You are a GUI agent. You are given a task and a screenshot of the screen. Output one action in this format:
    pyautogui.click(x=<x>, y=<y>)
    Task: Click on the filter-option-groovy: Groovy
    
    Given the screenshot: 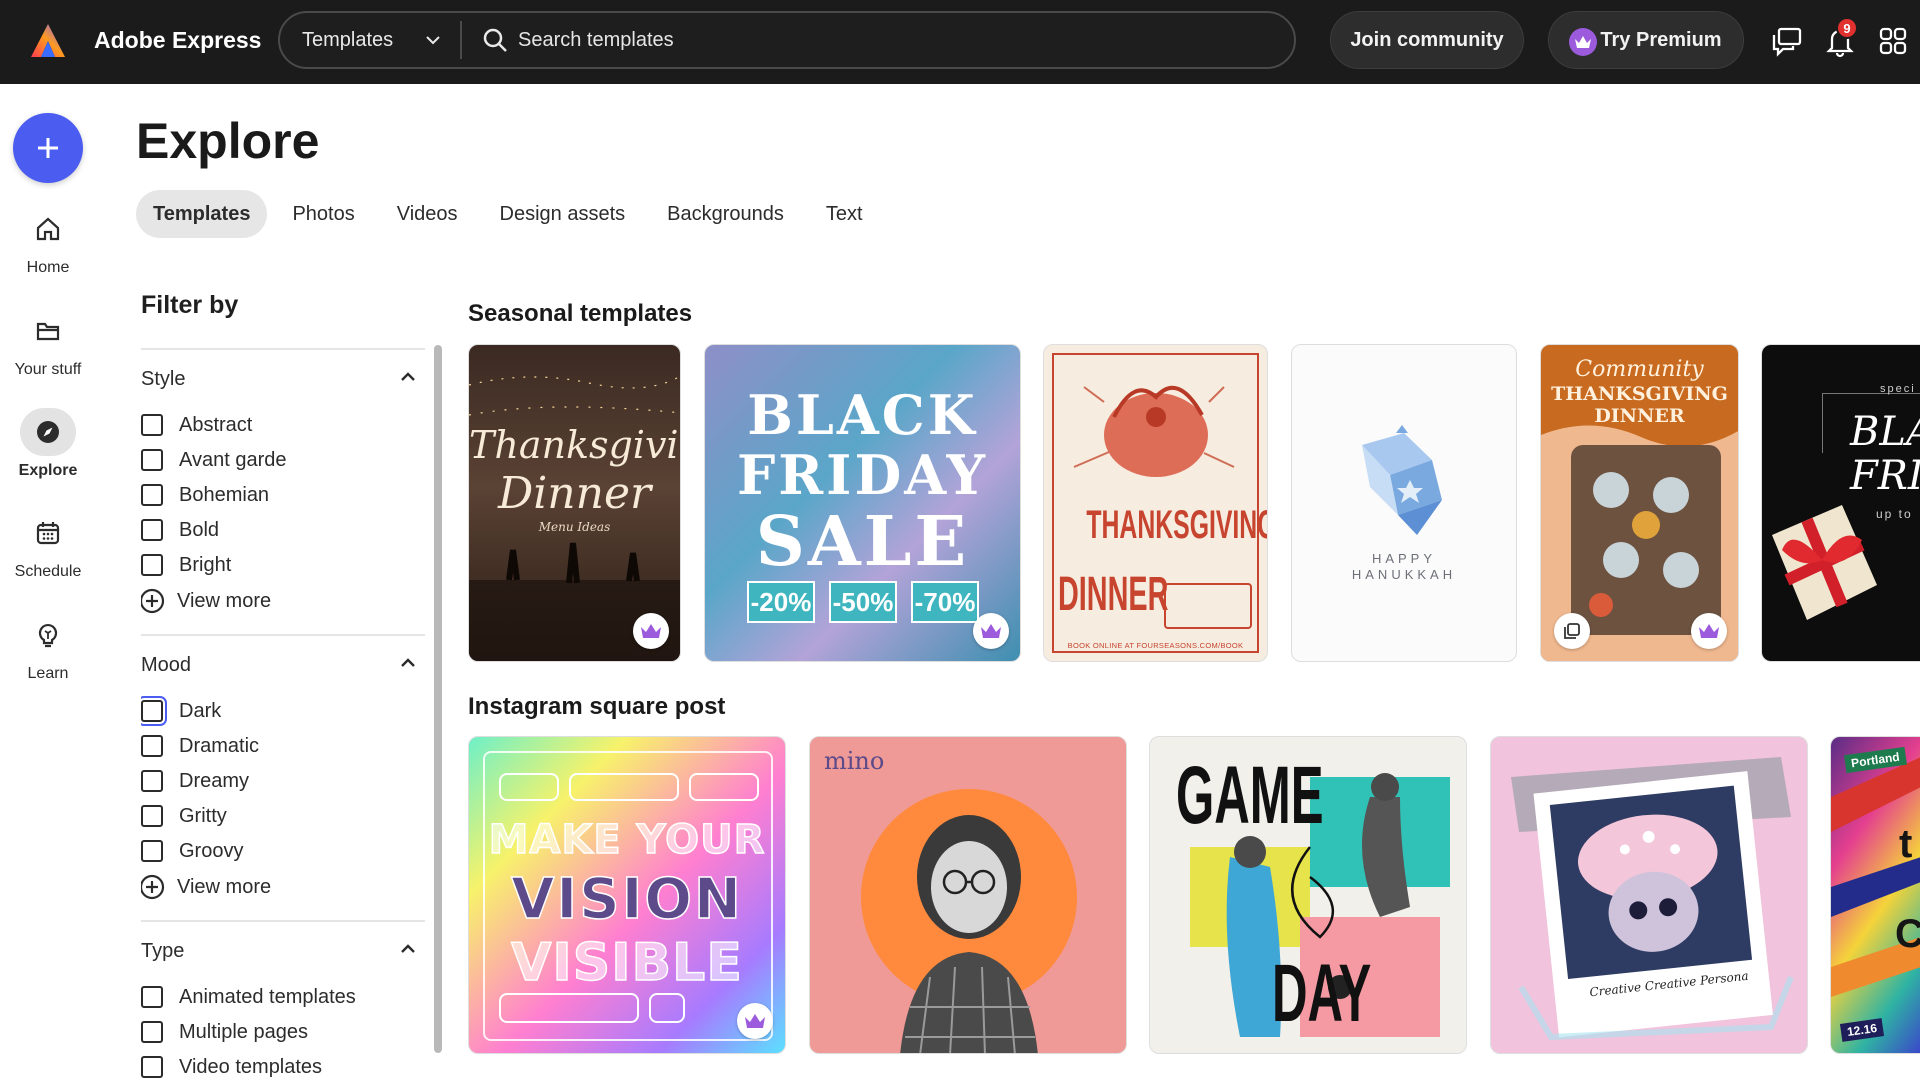 What is the action you would take?
    pyautogui.click(x=192, y=851)
    